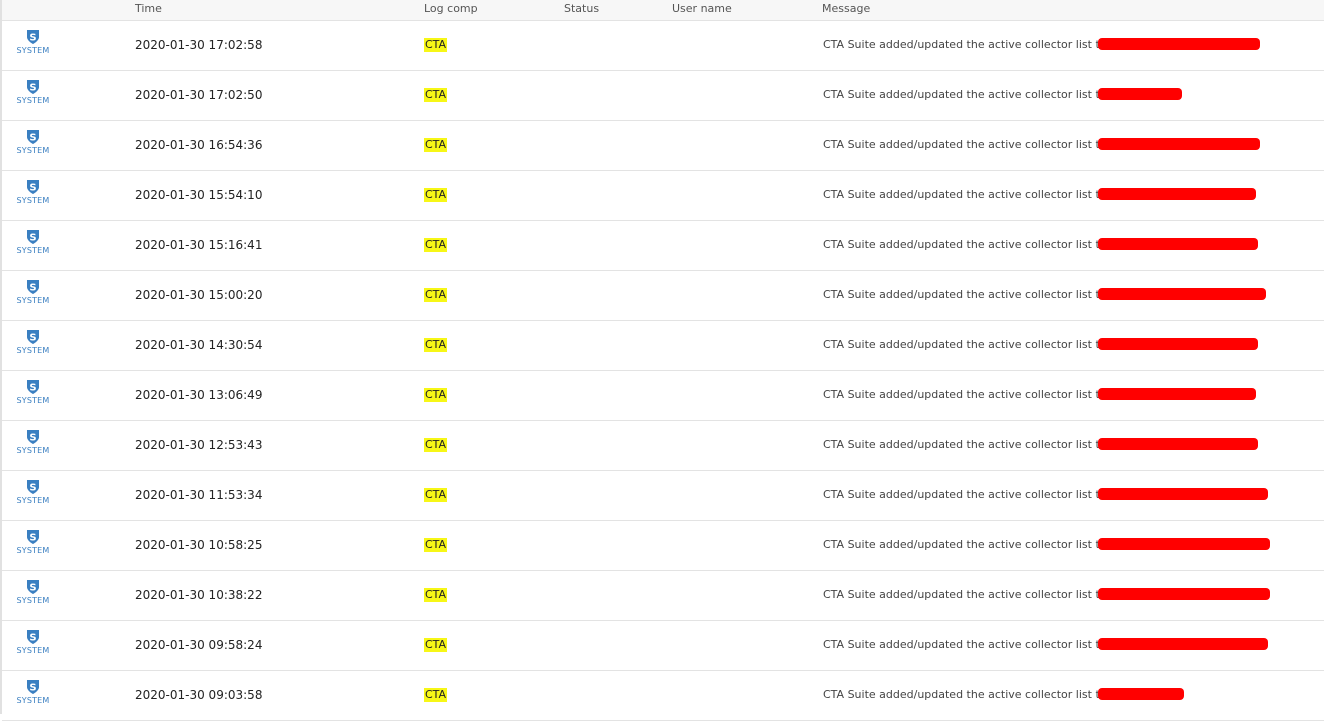 The image size is (1324, 721). I want to click on cell-time: 2020-01-30 17:02:58, so click(199, 45).